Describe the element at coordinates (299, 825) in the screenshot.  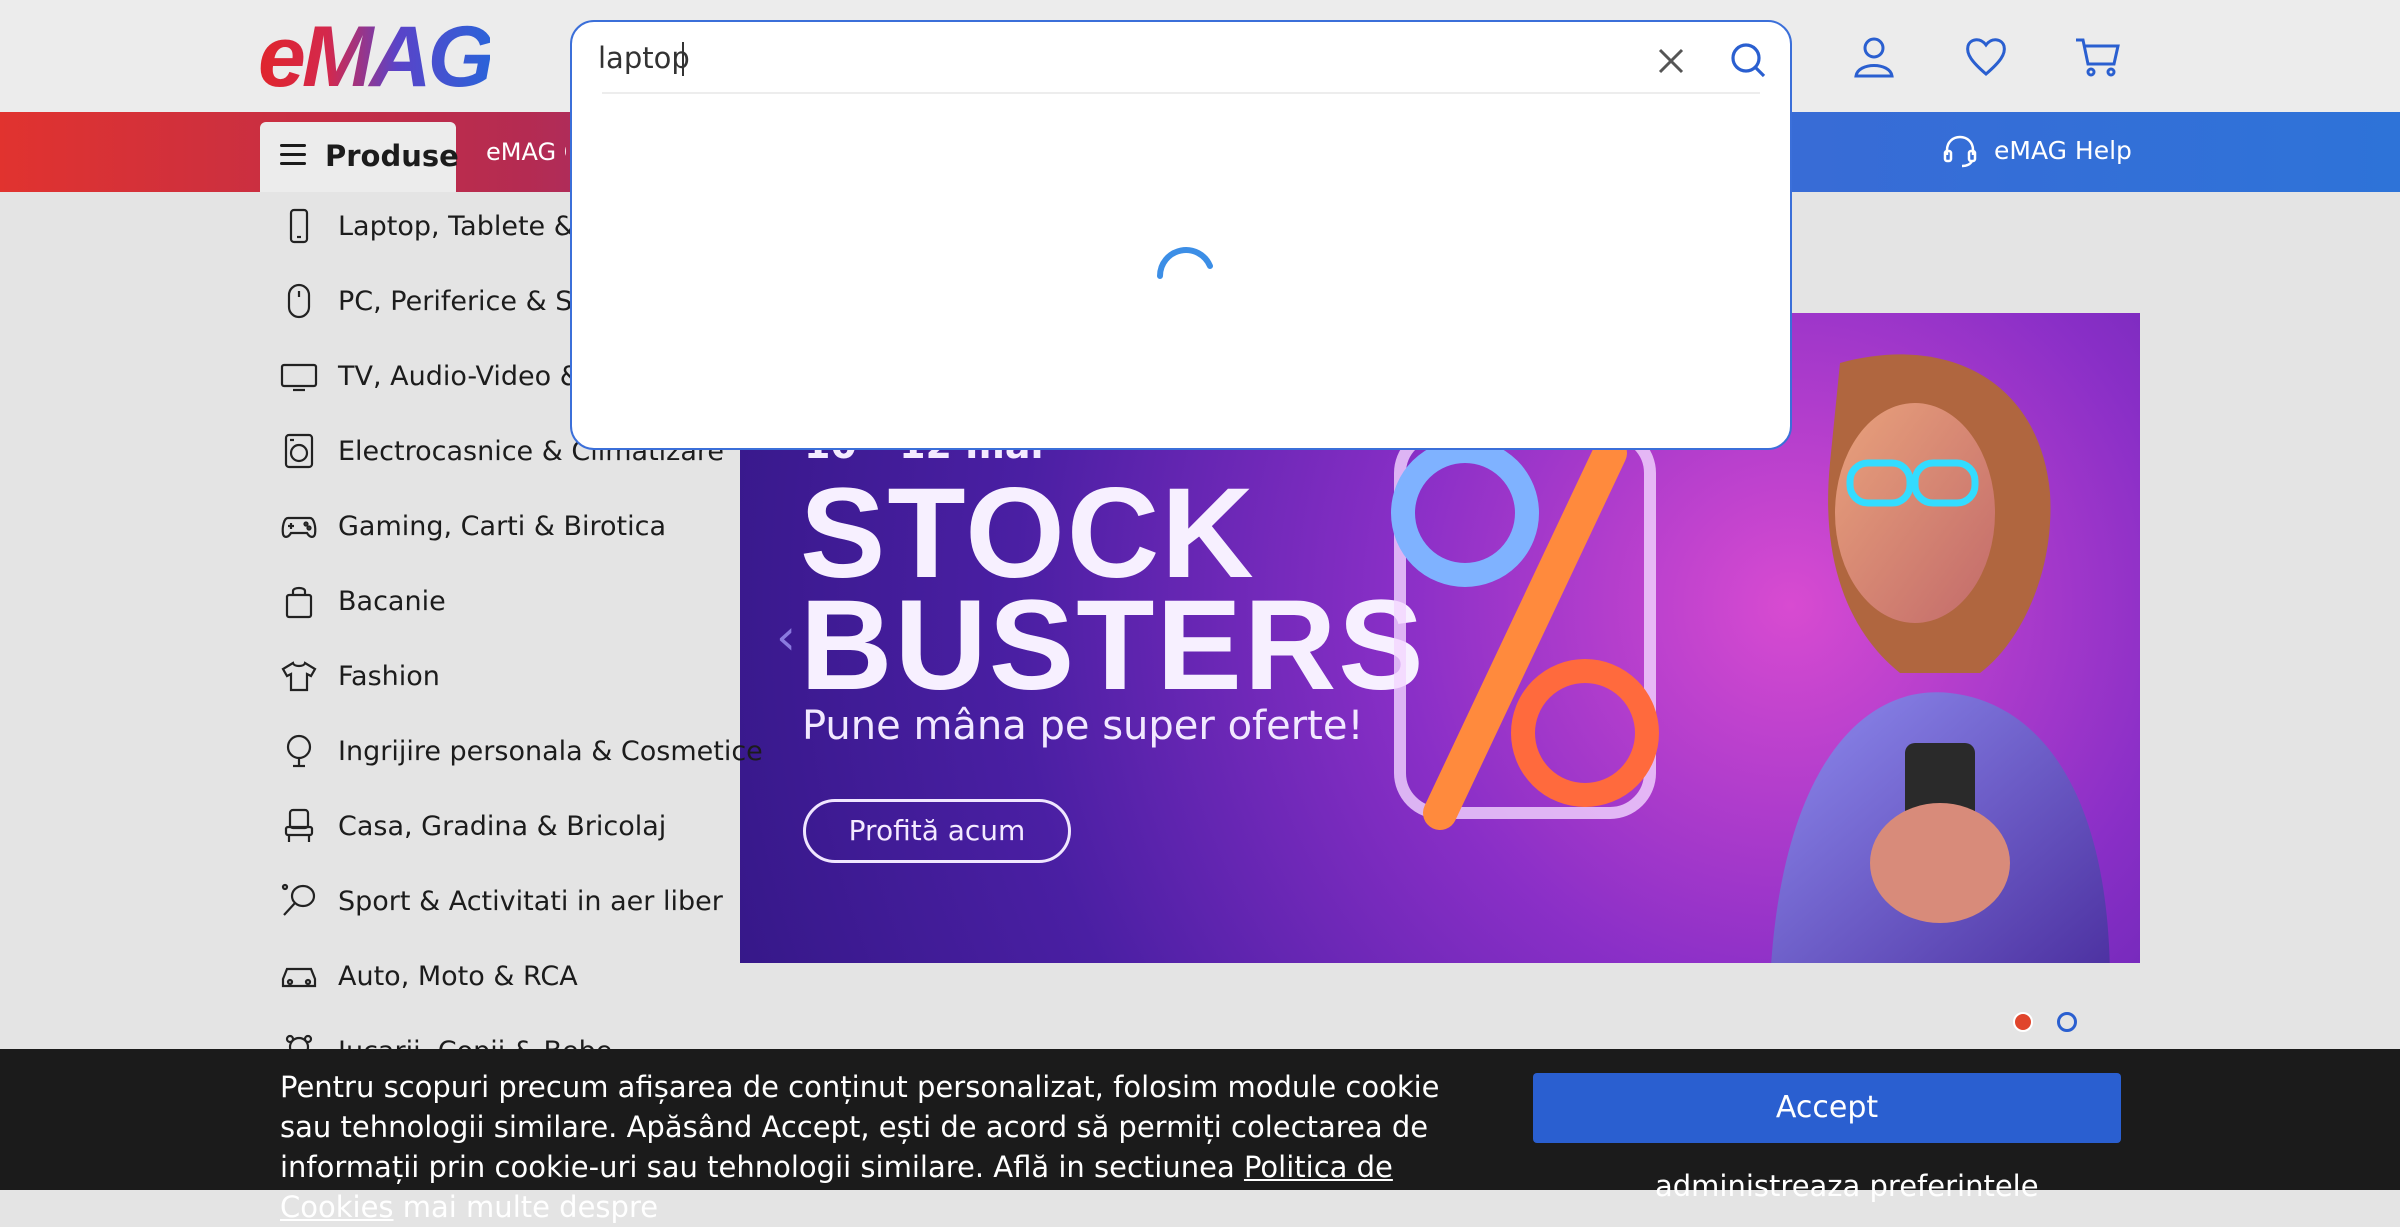
I see `chair-icon` at that location.